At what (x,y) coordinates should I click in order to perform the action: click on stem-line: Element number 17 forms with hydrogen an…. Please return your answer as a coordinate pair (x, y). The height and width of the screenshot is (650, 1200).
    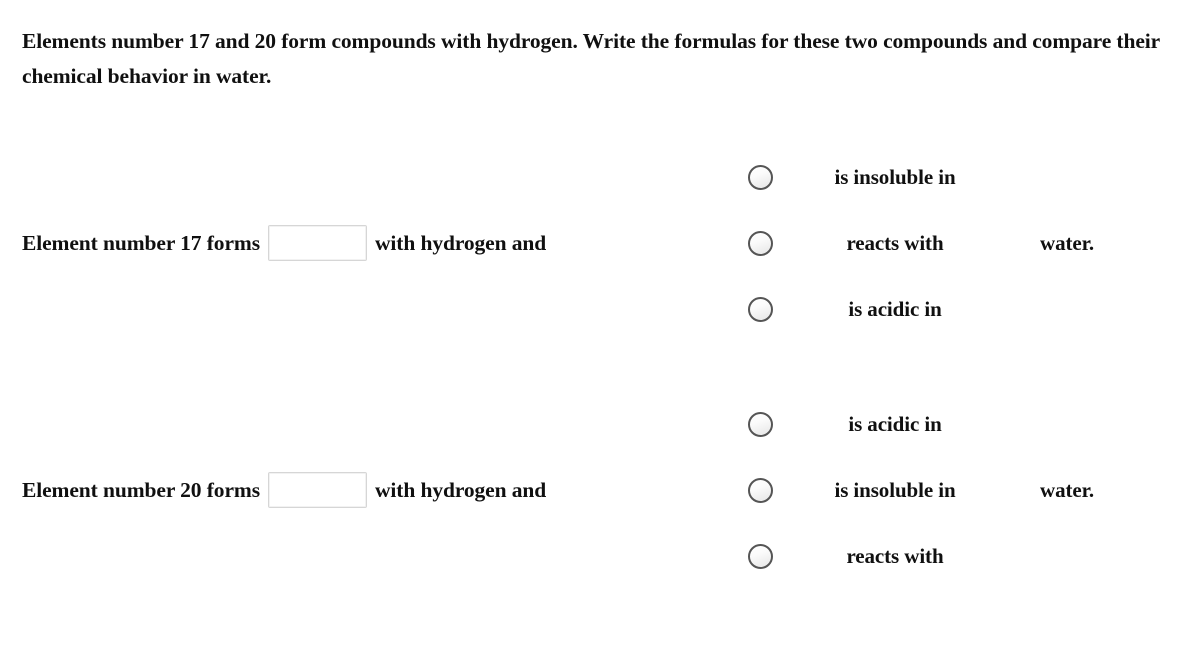
    Looking at the image, I should click on (284, 243).